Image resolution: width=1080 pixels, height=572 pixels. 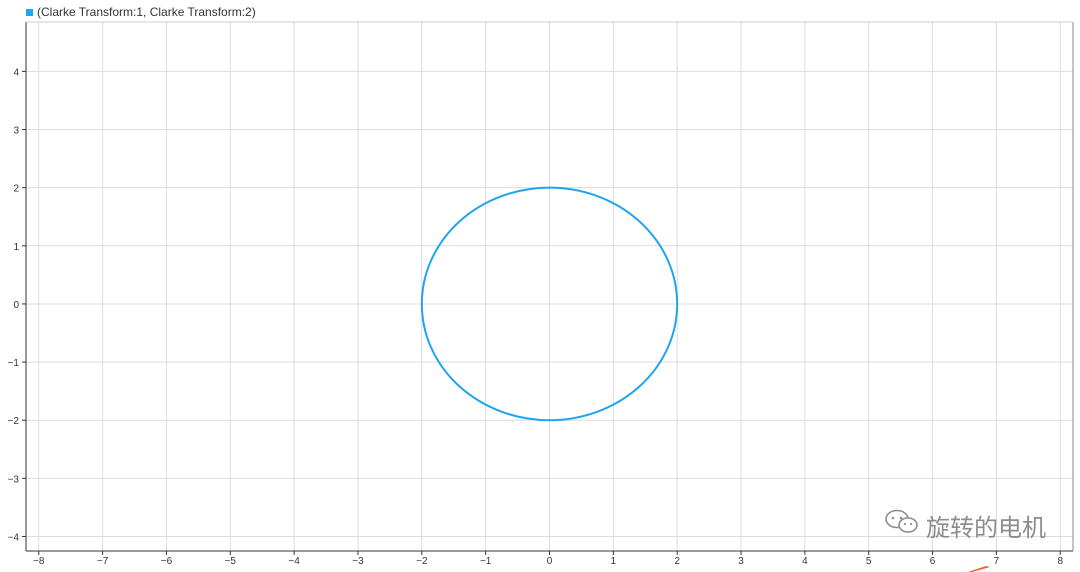 What do you see at coordinates (741, 561) in the screenshot?
I see `x-tick-label: 3` at bounding box center [741, 561].